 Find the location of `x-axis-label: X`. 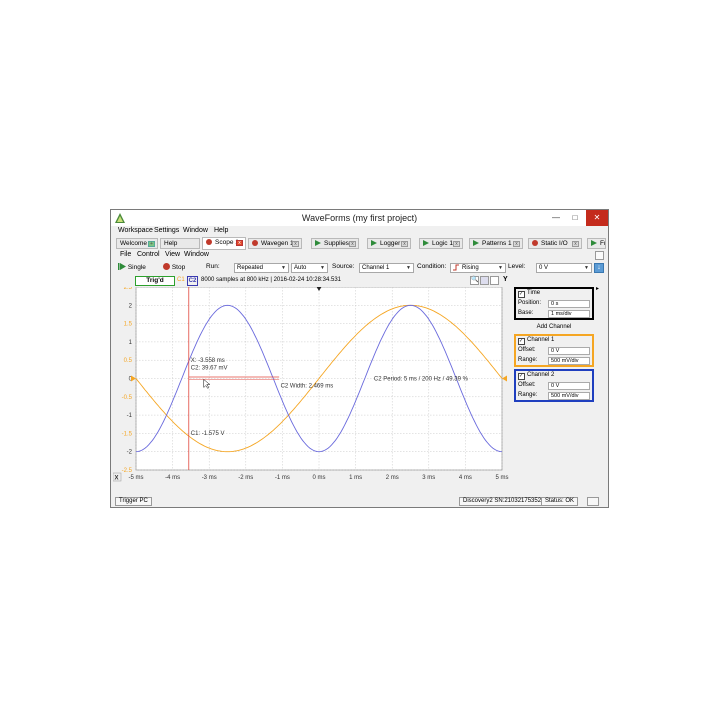

x-axis-label: X is located at coordinates (117, 479).